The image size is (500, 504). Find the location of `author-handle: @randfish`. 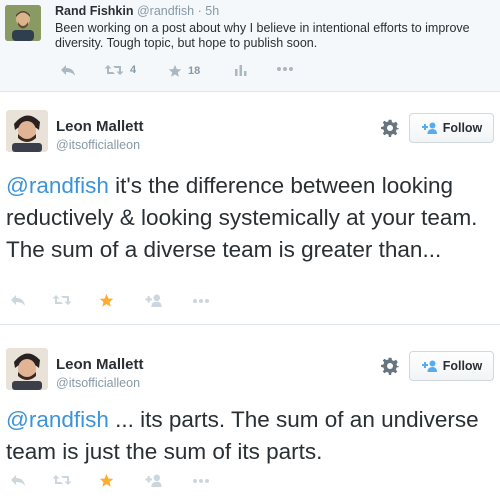

author-handle: @randfish is located at coordinates (165, 11).